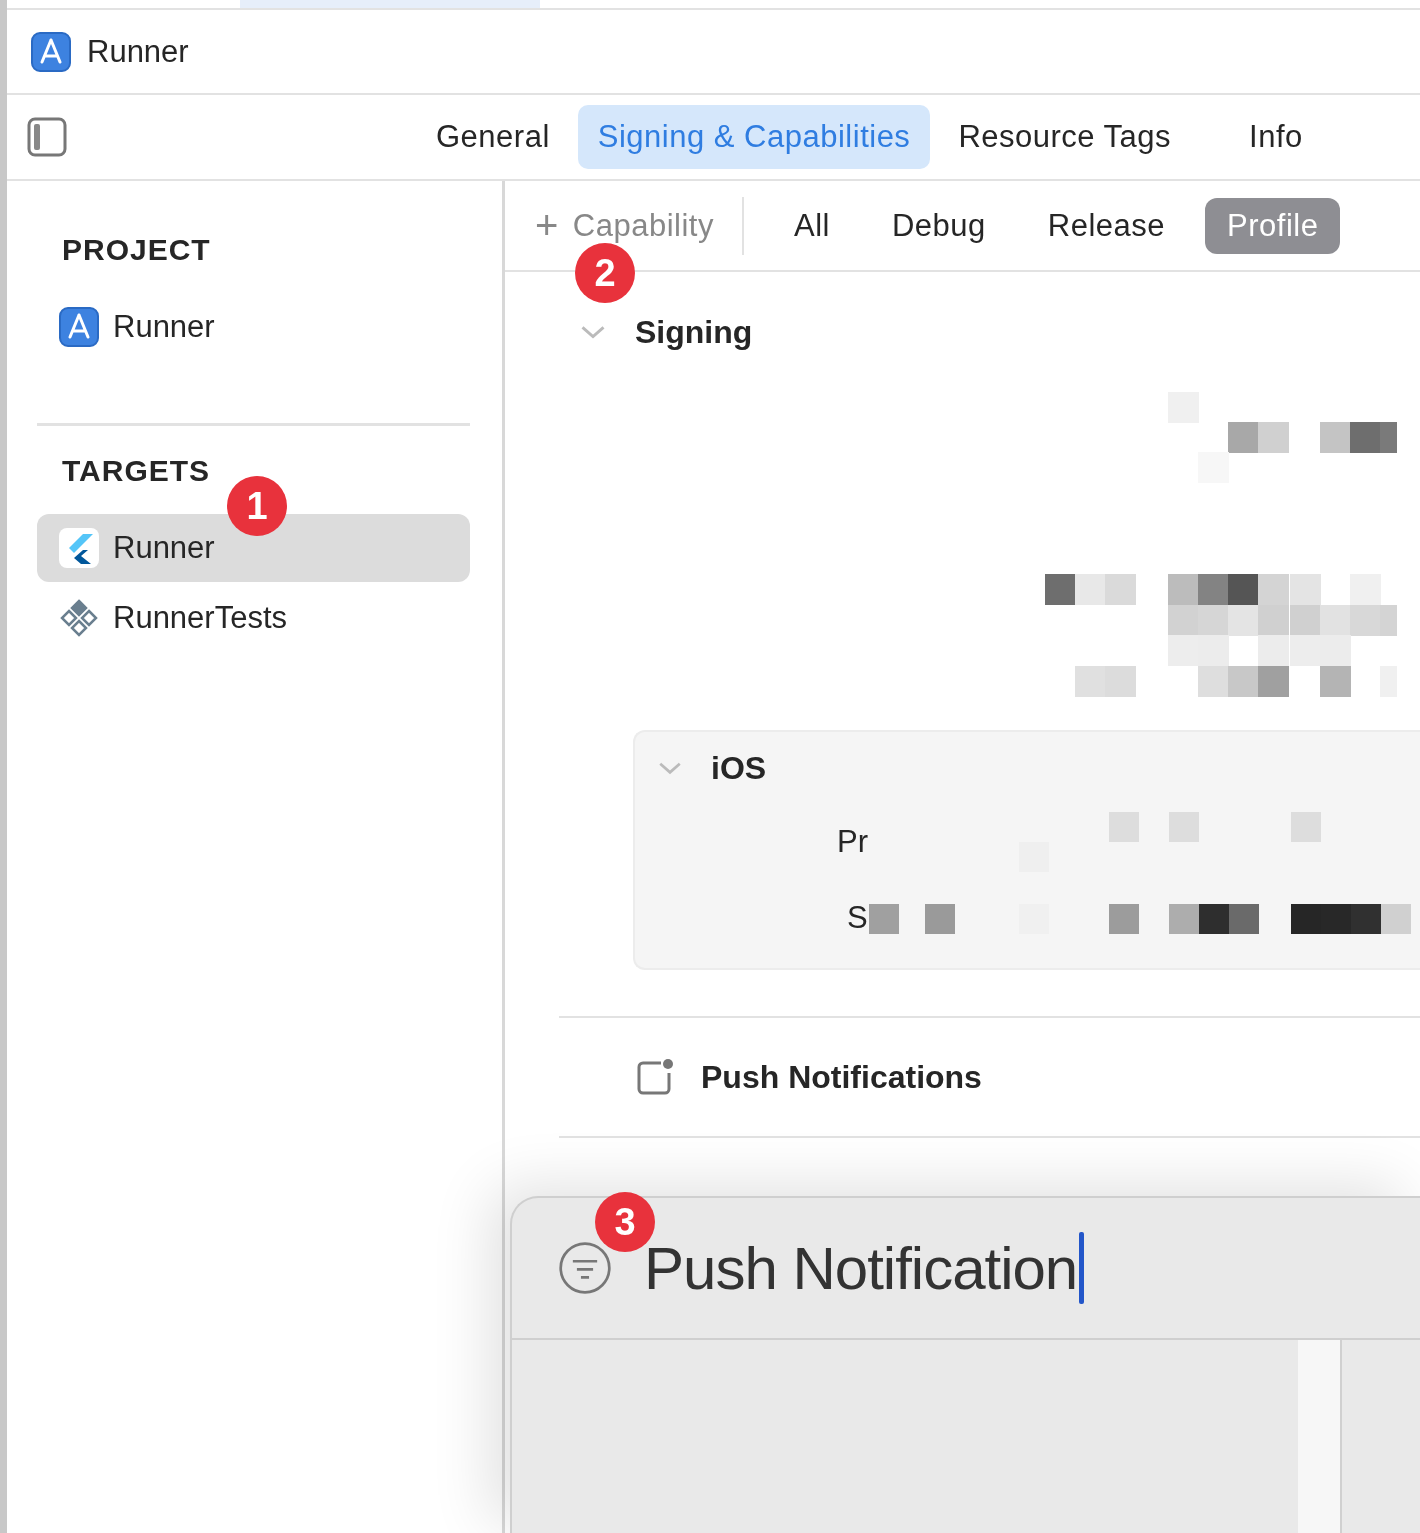 This screenshot has width=1420, height=1533. I want to click on project-title: Runner, so click(138, 51).